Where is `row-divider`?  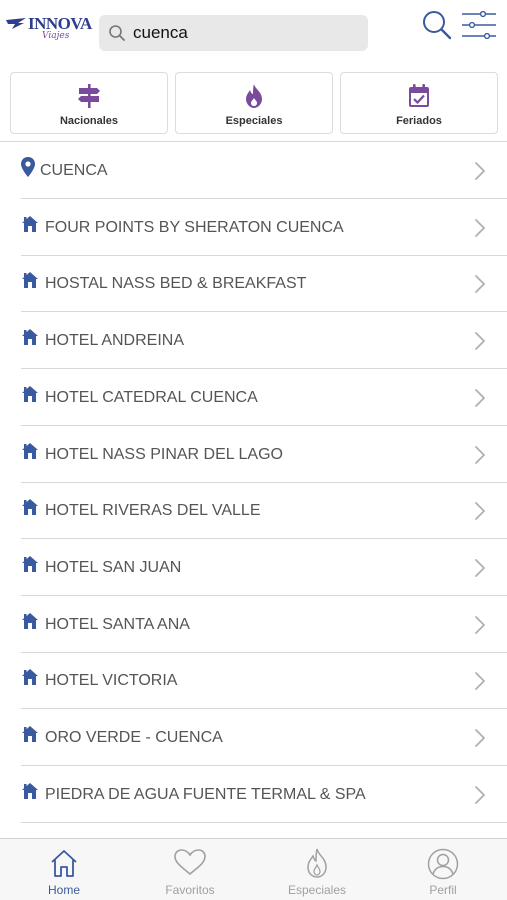 row-divider is located at coordinates (264, 822).